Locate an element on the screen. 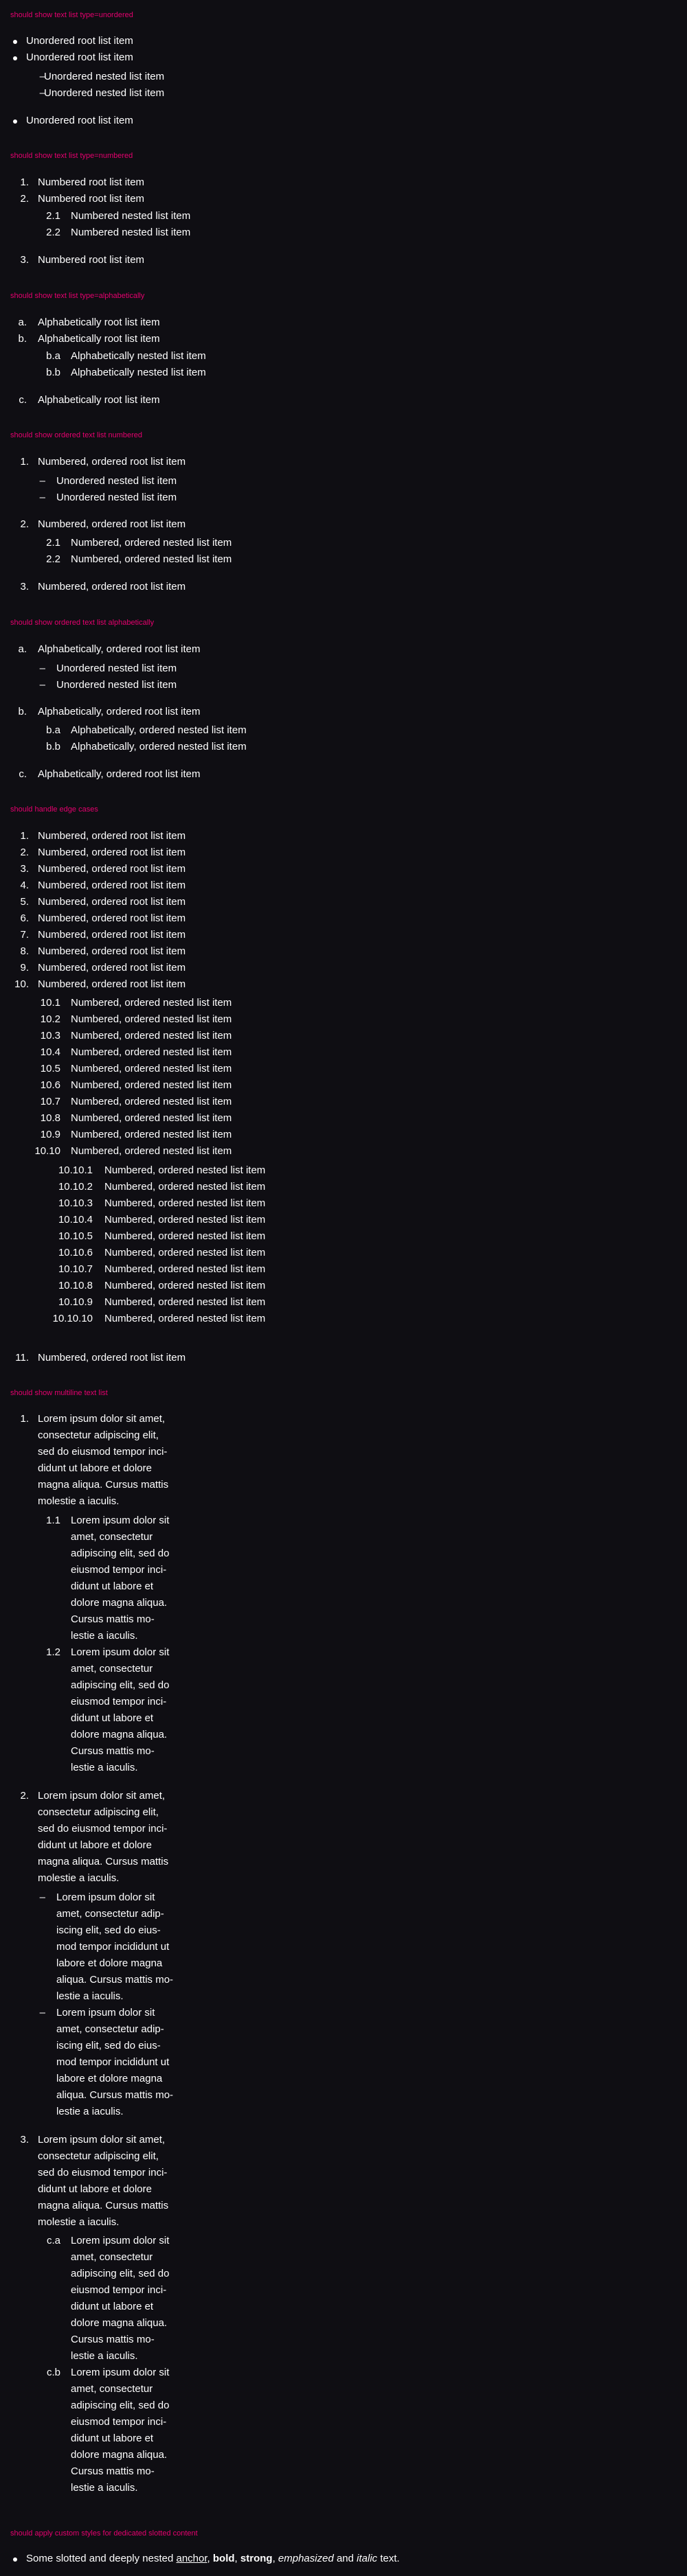 The width and height of the screenshot is (687, 2576). slotted-anchor-link: anchor is located at coordinates (192, 2558).